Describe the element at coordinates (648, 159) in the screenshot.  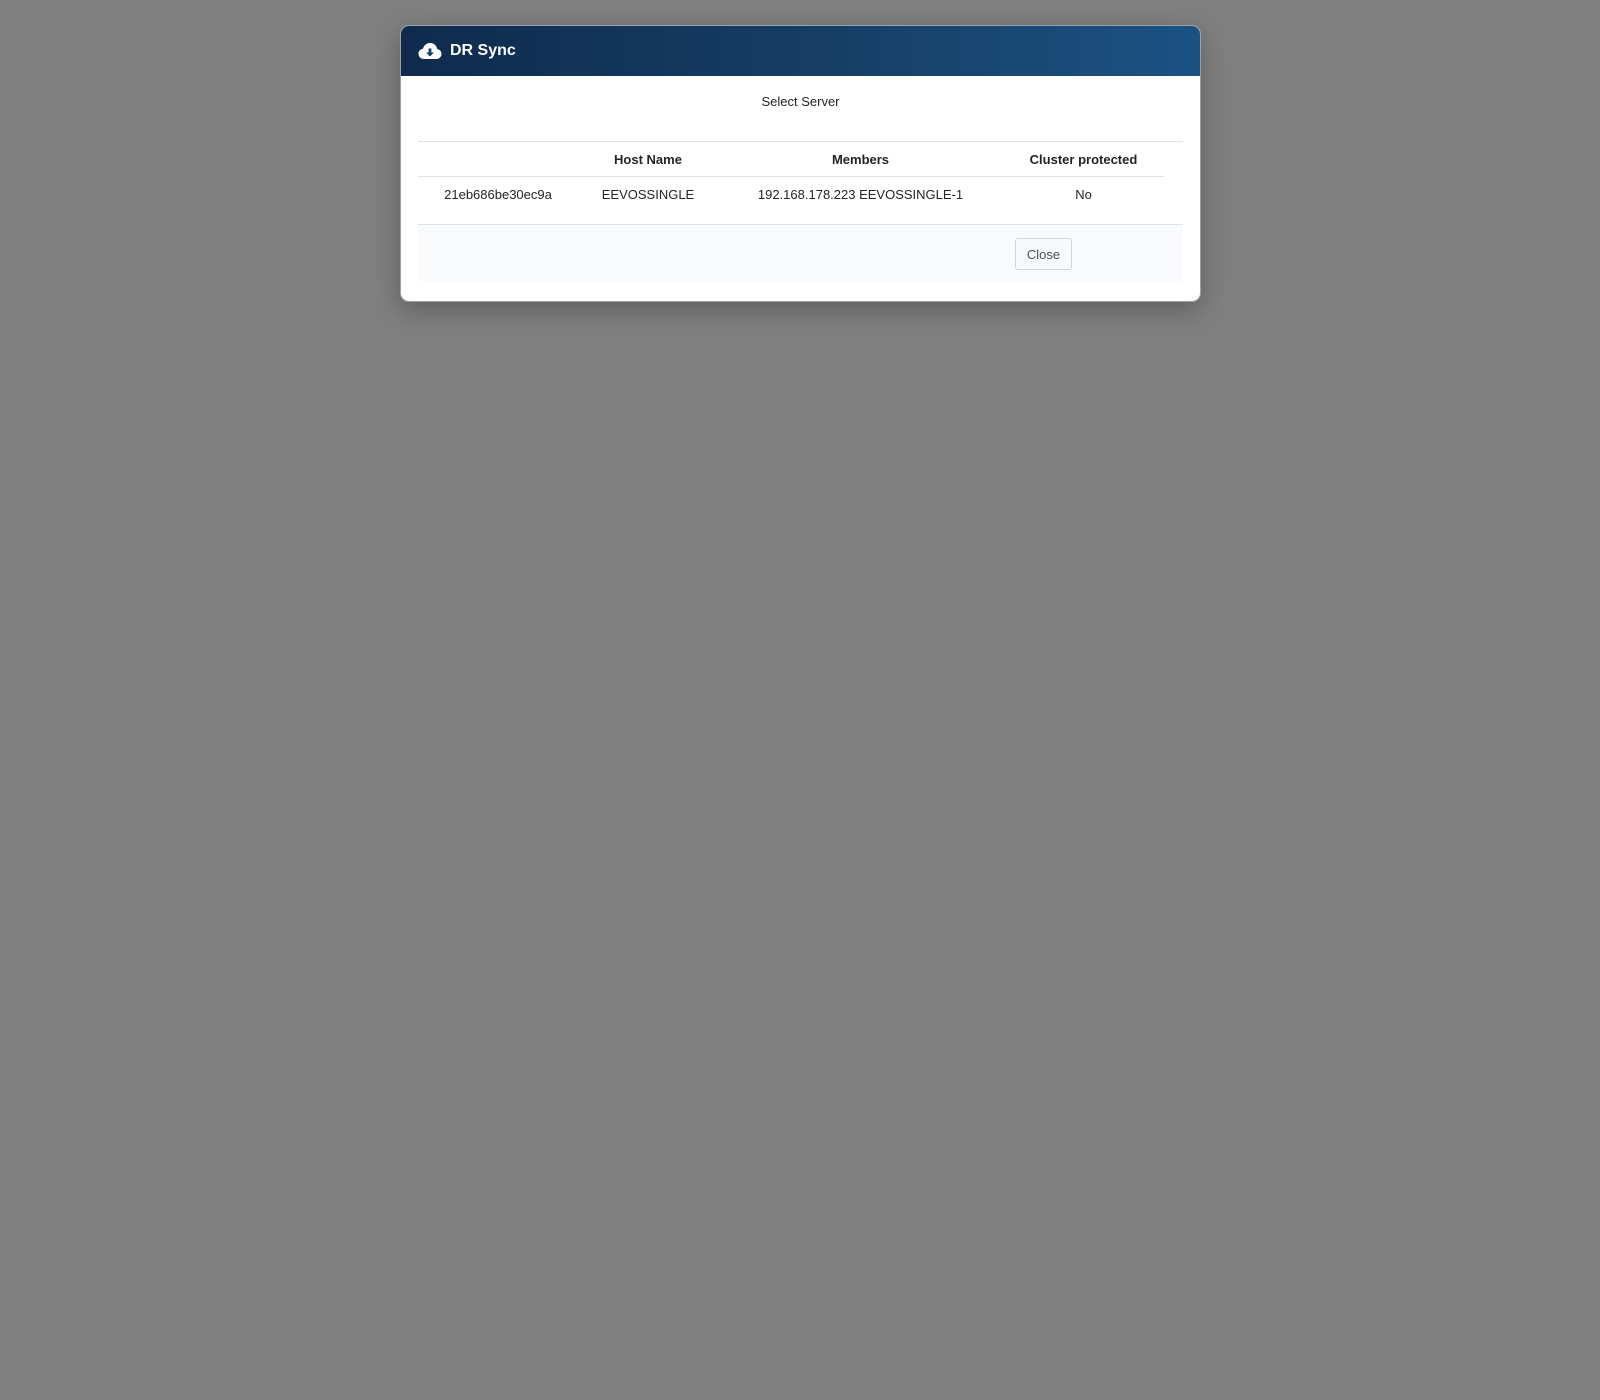
I see `column-header-host-name: Host Name` at that location.